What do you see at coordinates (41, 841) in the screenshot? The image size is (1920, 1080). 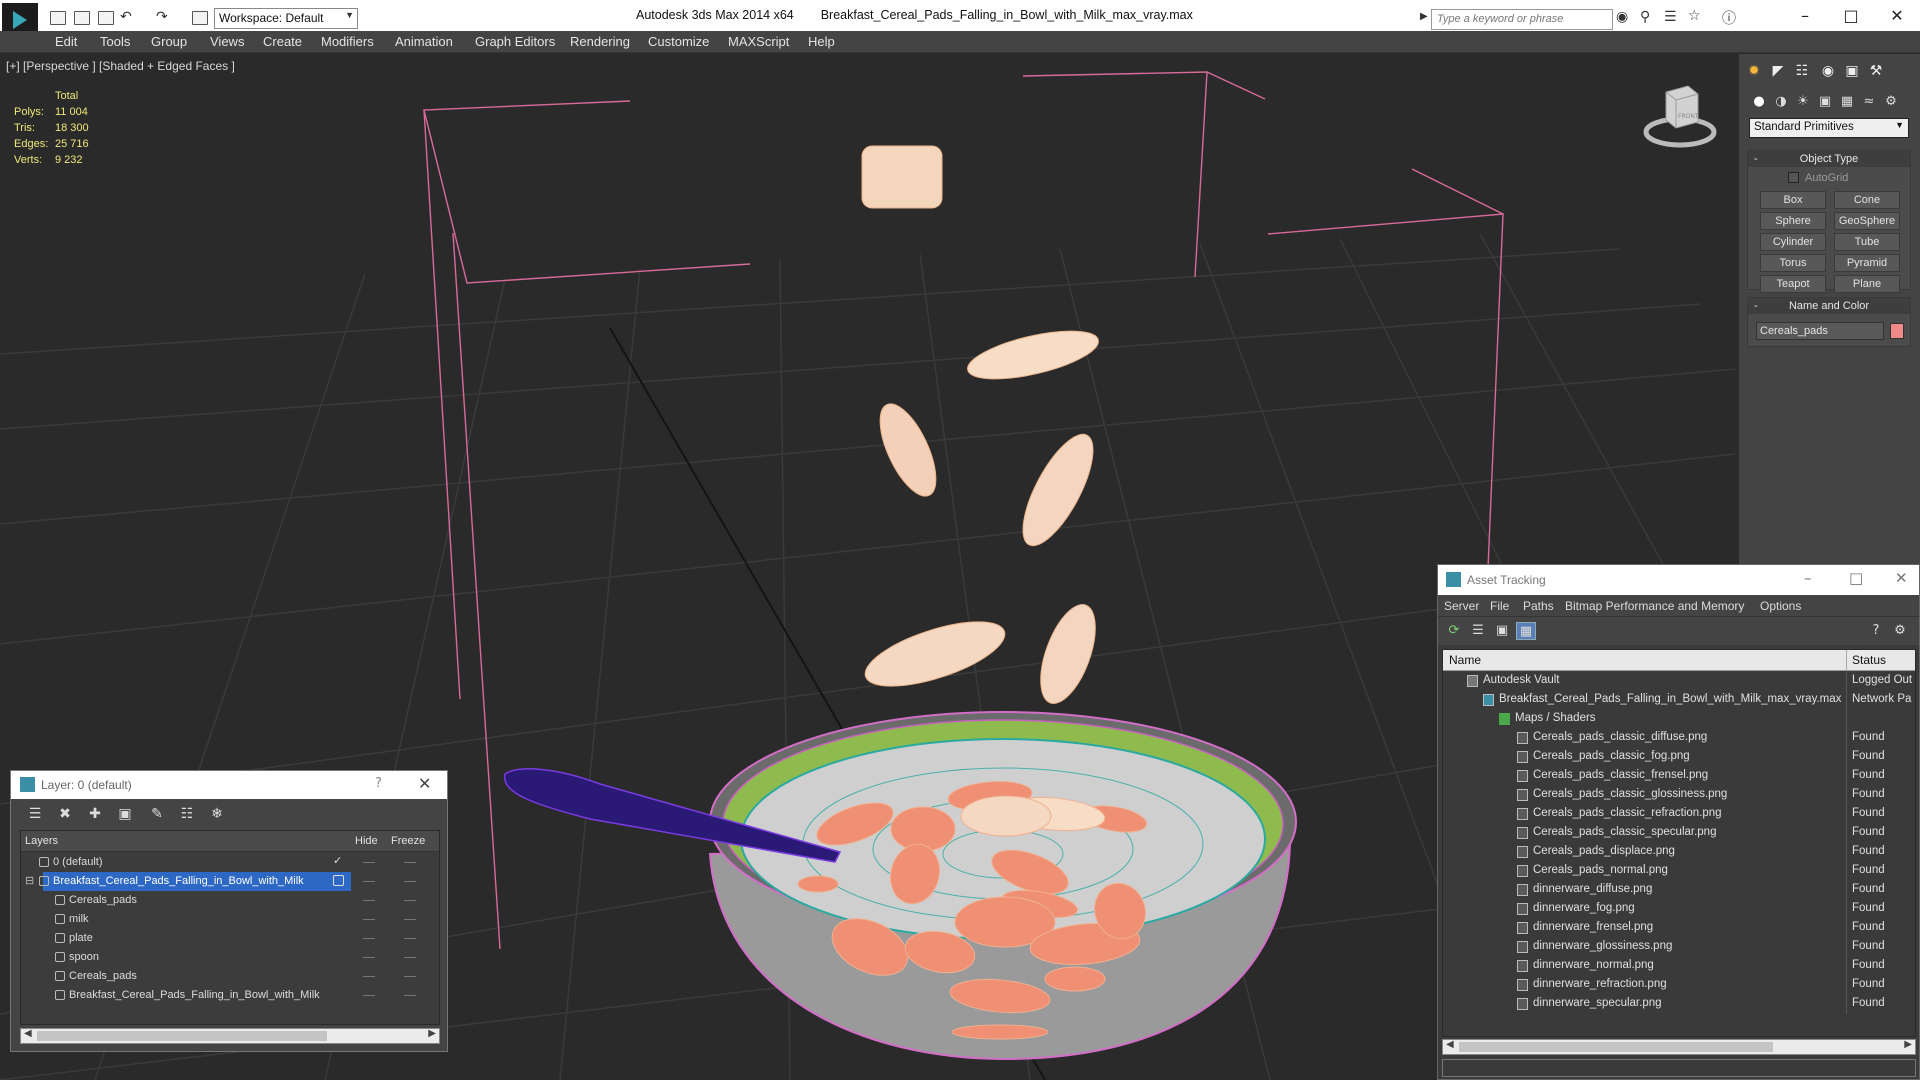 I see `column-layers: Layers` at bounding box center [41, 841].